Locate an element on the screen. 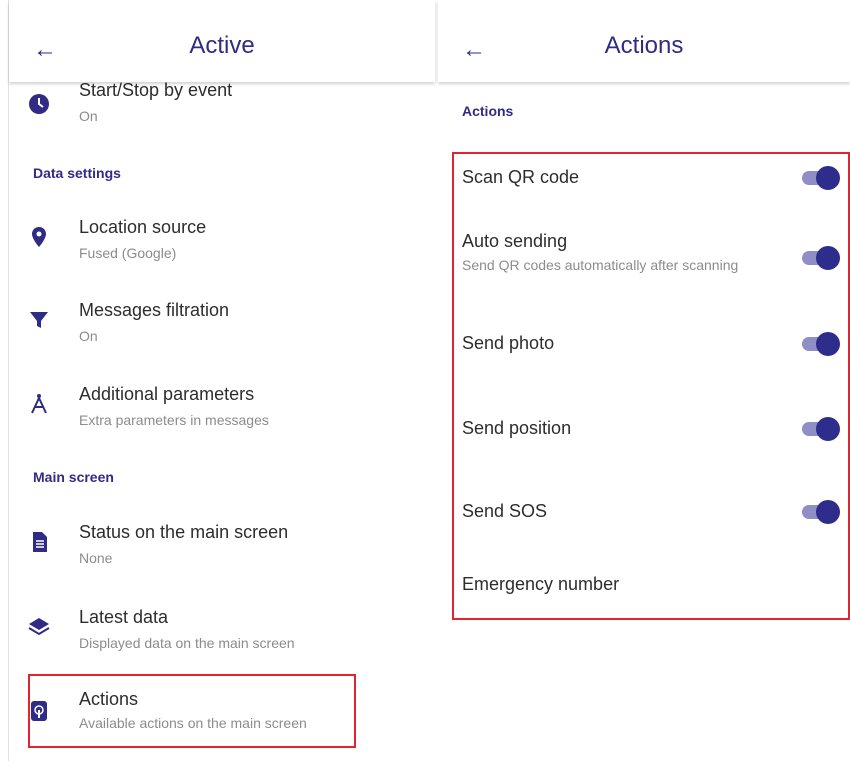 This screenshot has width=850, height=761. document-list-icon is located at coordinates (39, 542).